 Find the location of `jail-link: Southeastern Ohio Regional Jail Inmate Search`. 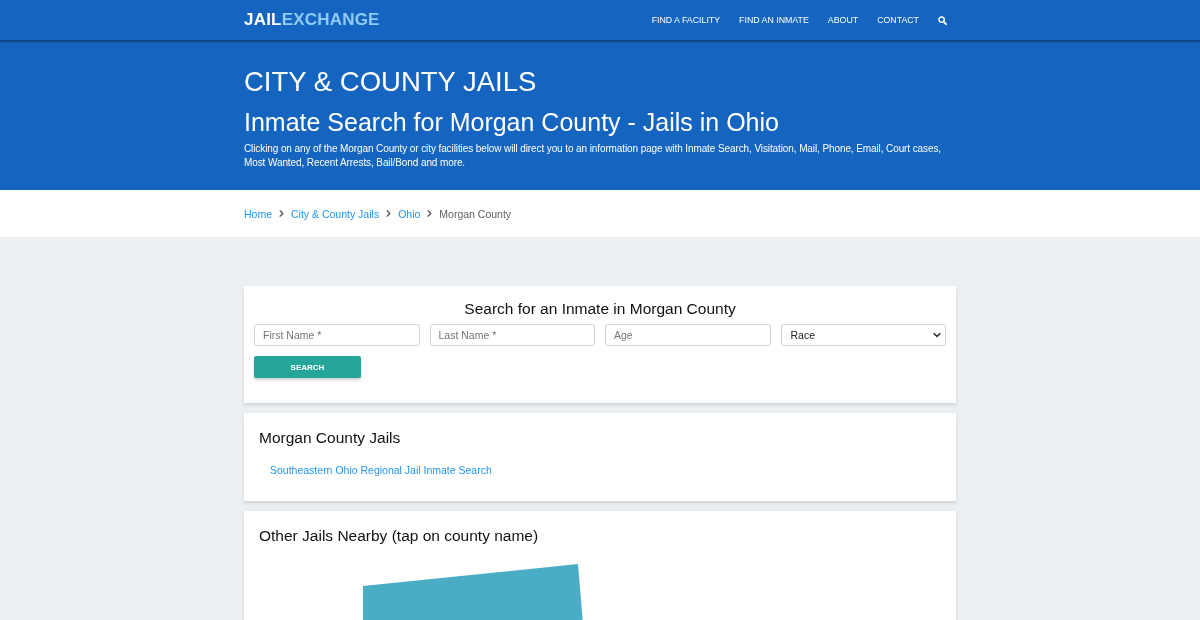

jail-link: Southeastern Ohio Regional Jail Inmate Search is located at coordinates (381, 470).